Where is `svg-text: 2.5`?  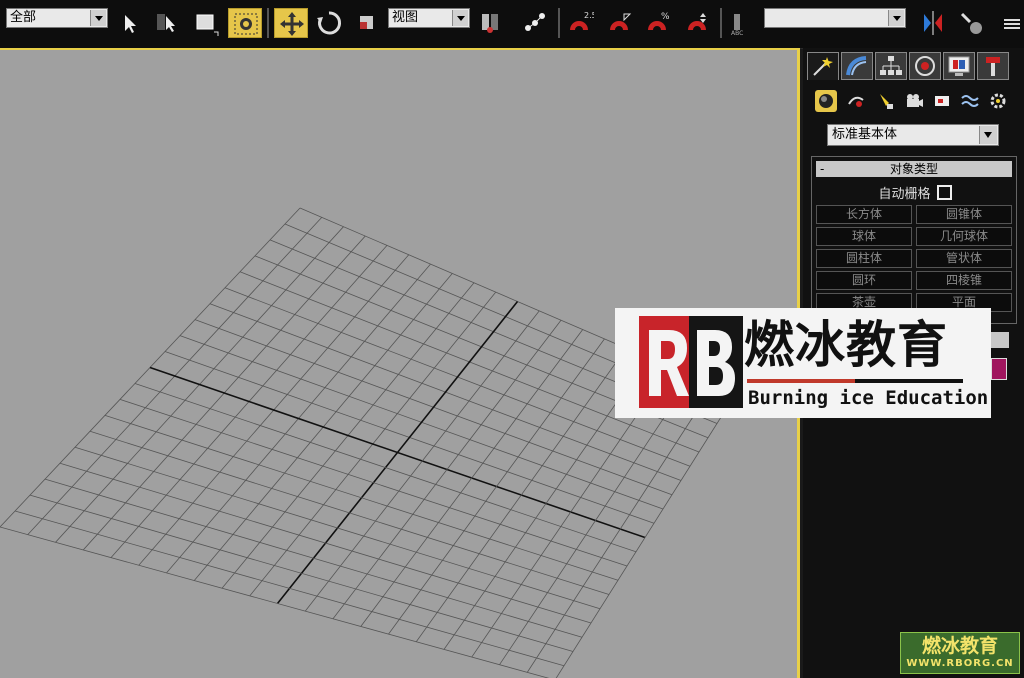
svg-text: 2.5 is located at coordinates (589, 15).